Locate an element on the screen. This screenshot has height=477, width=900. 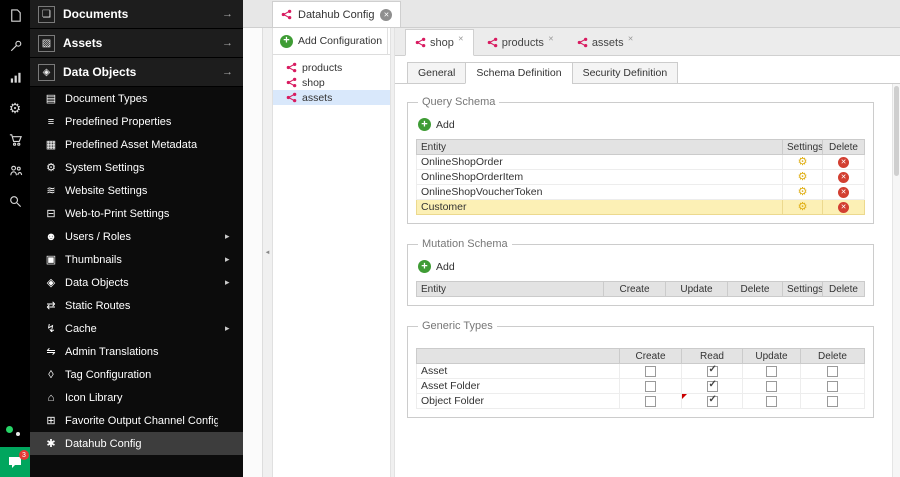
sidebar-item-data-objects: ◈ Data Objects is located at coordinates (136, 282).